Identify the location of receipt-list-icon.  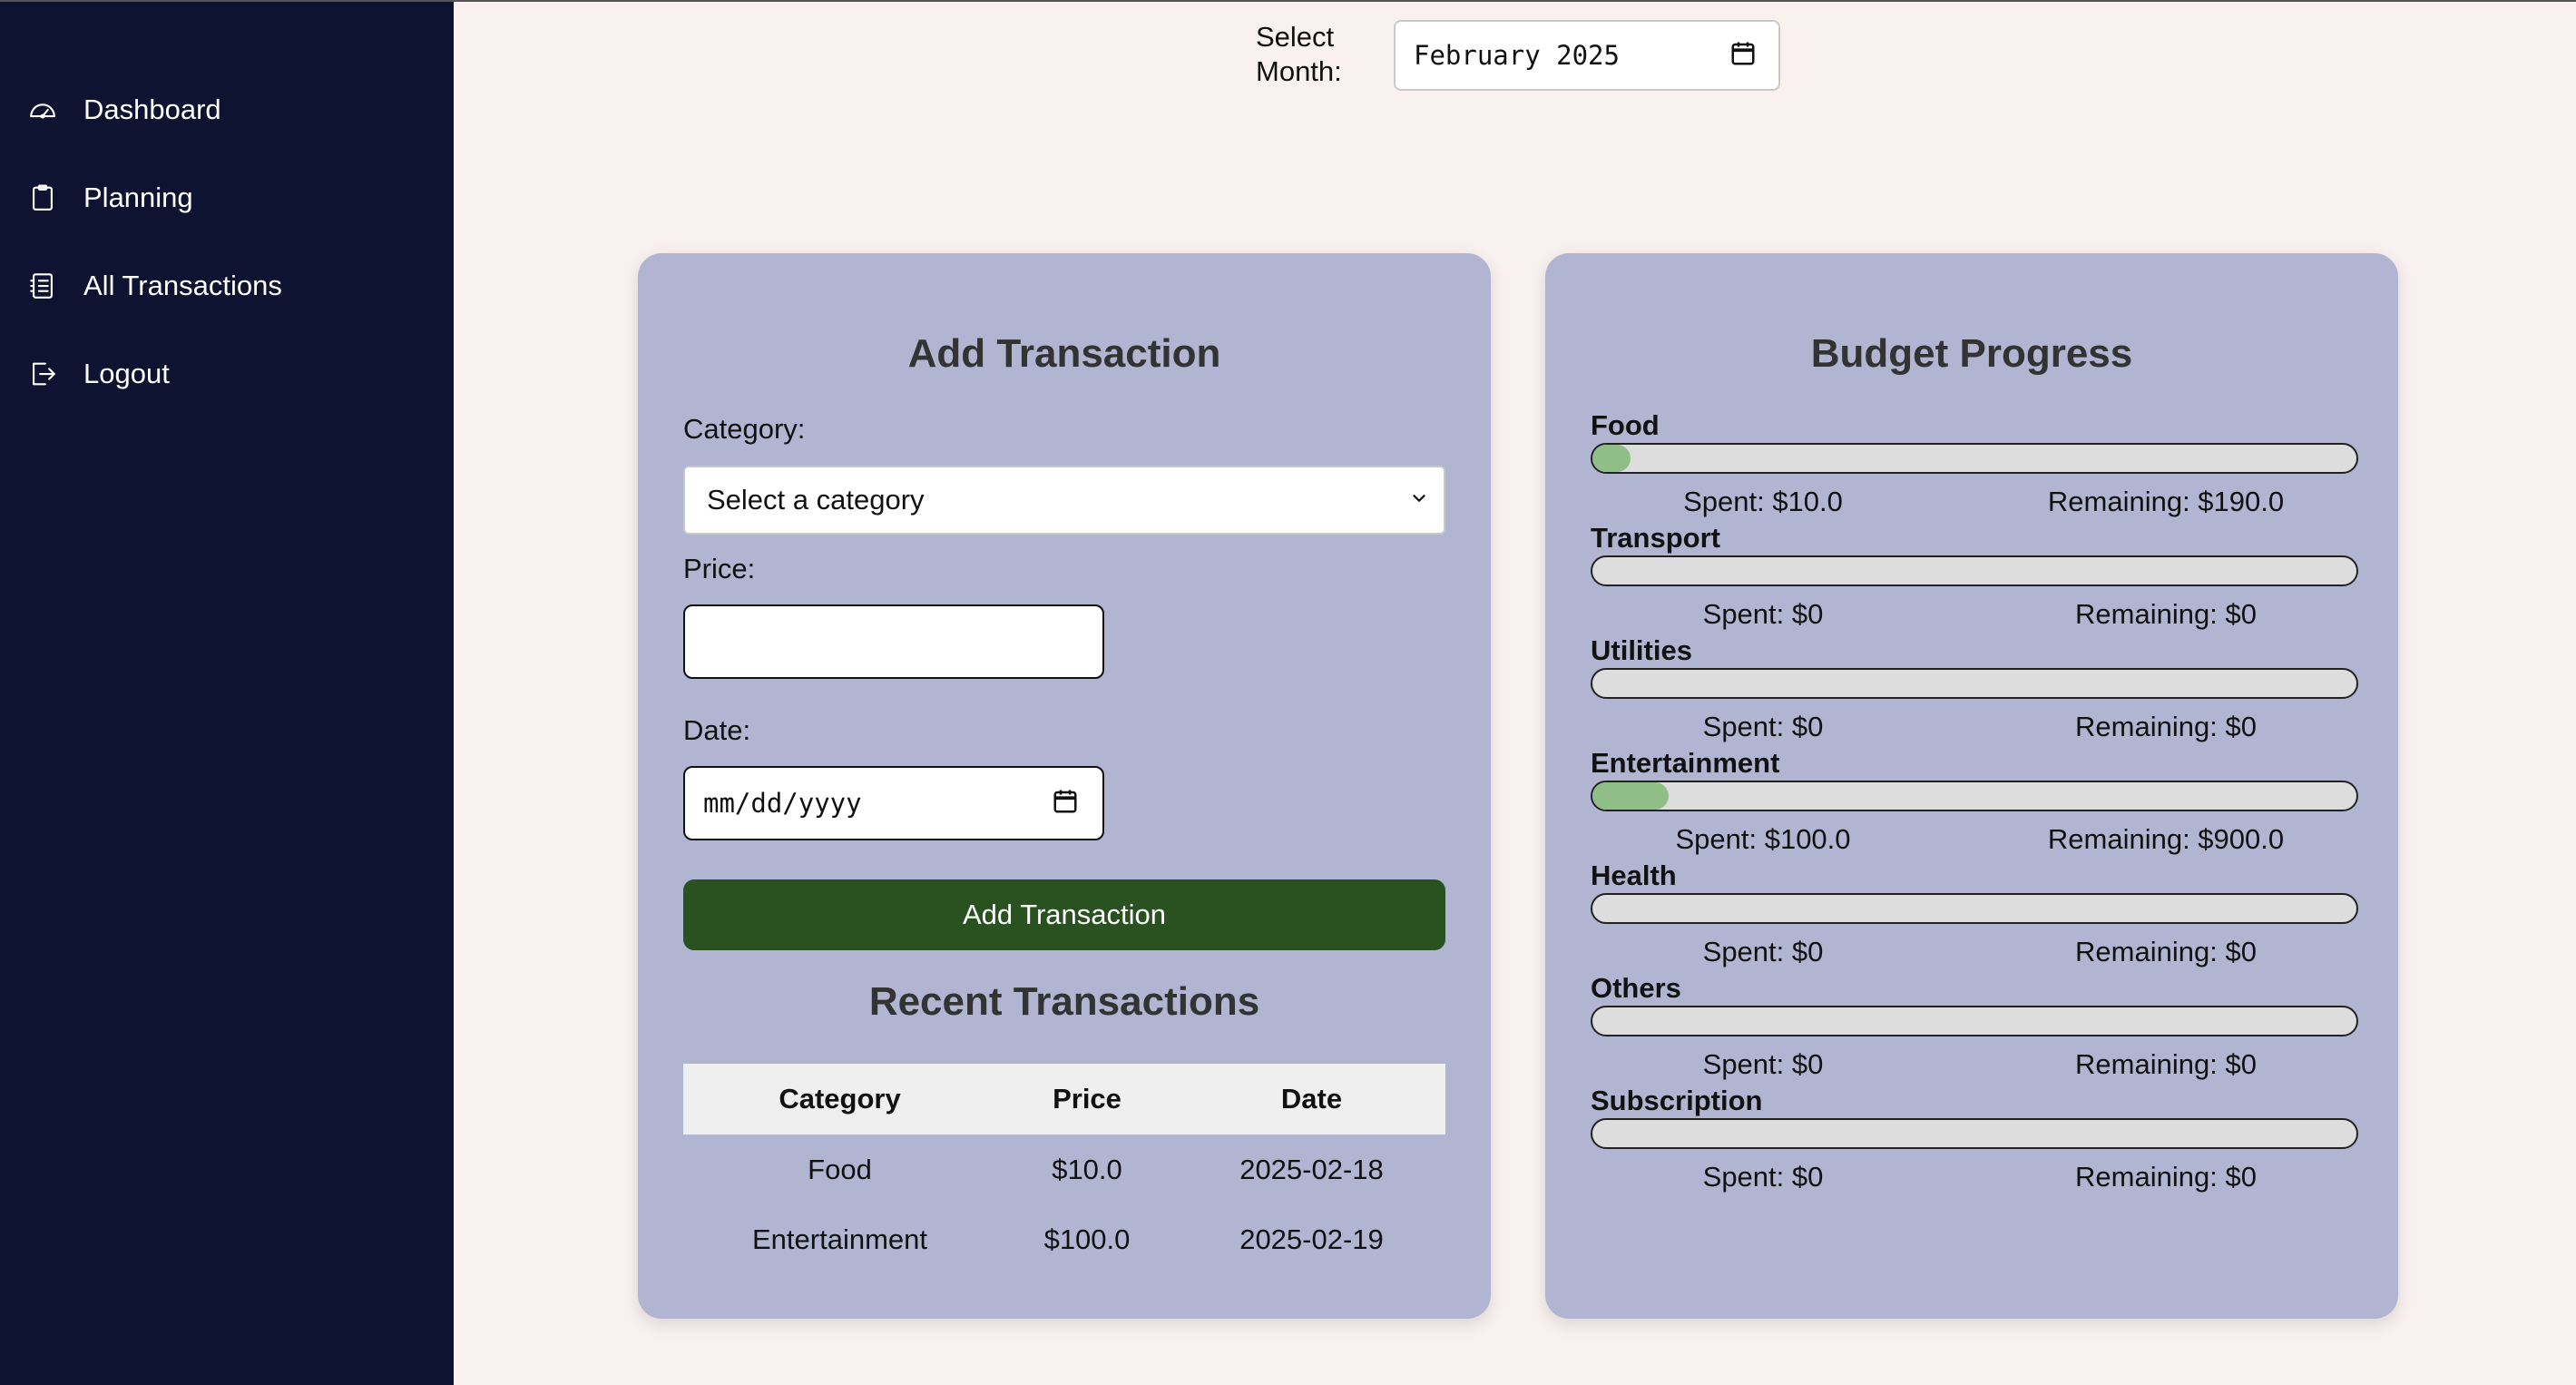
(42, 286).